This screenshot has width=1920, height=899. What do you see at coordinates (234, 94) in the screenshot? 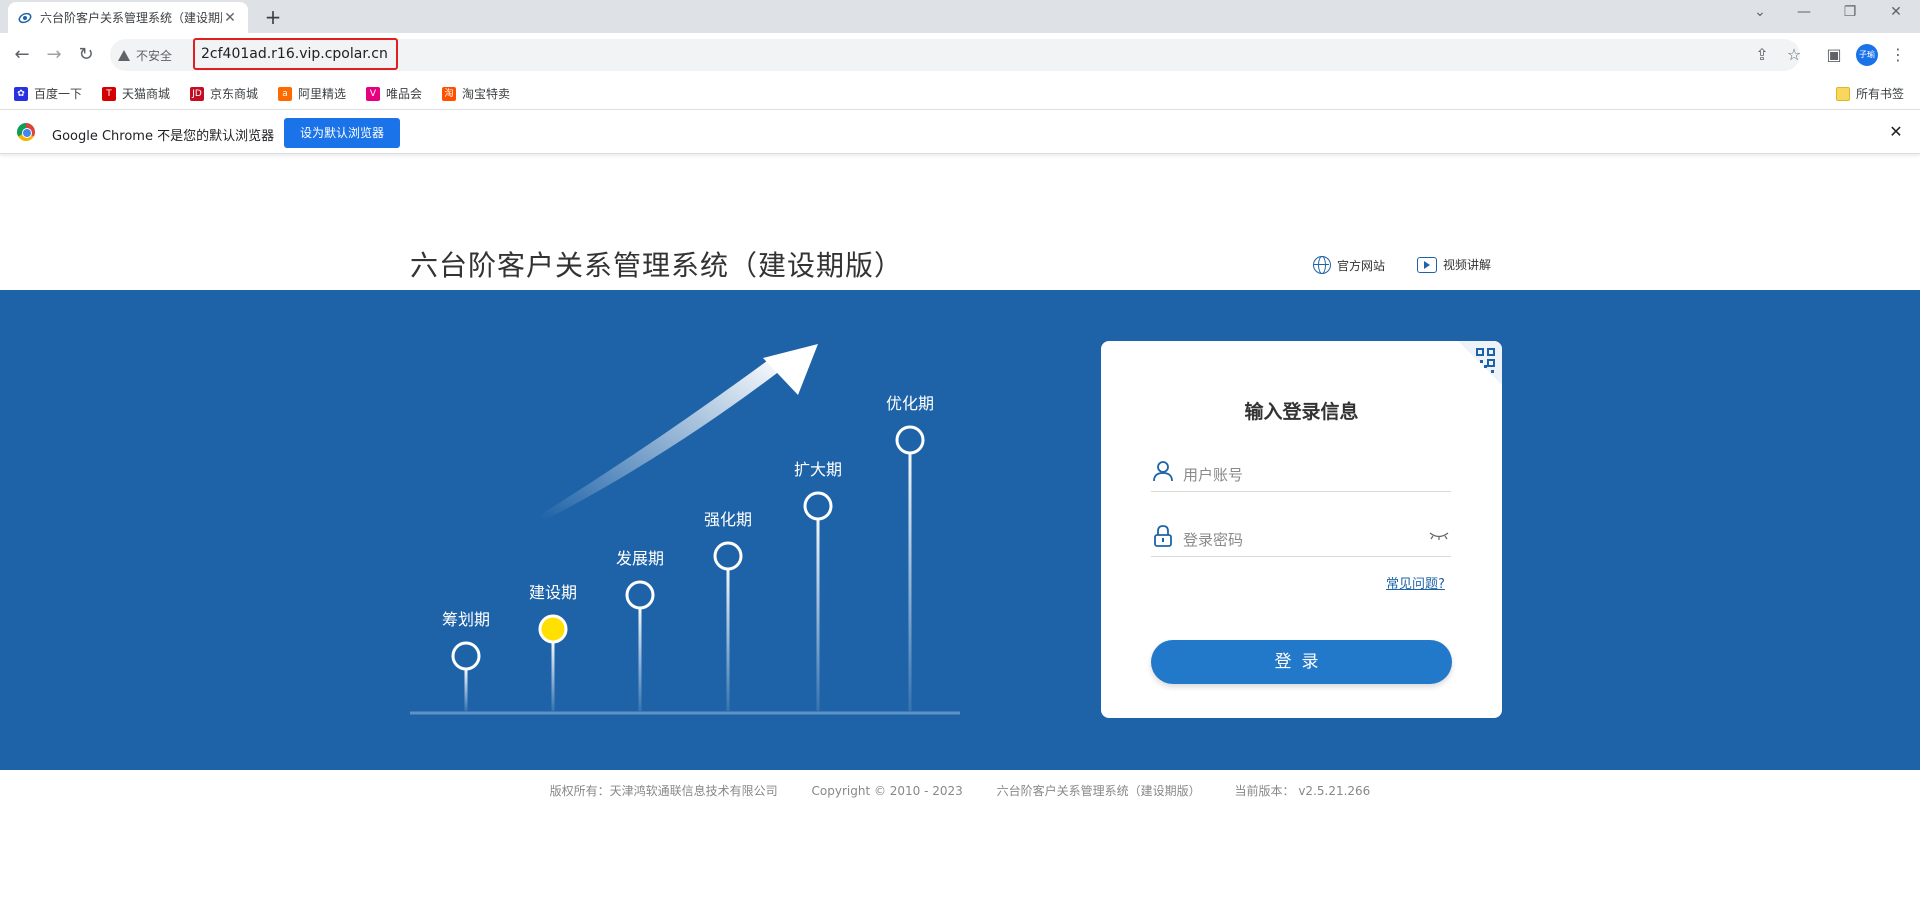
I see `bookmark-label: 京东商城` at bounding box center [234, 94].